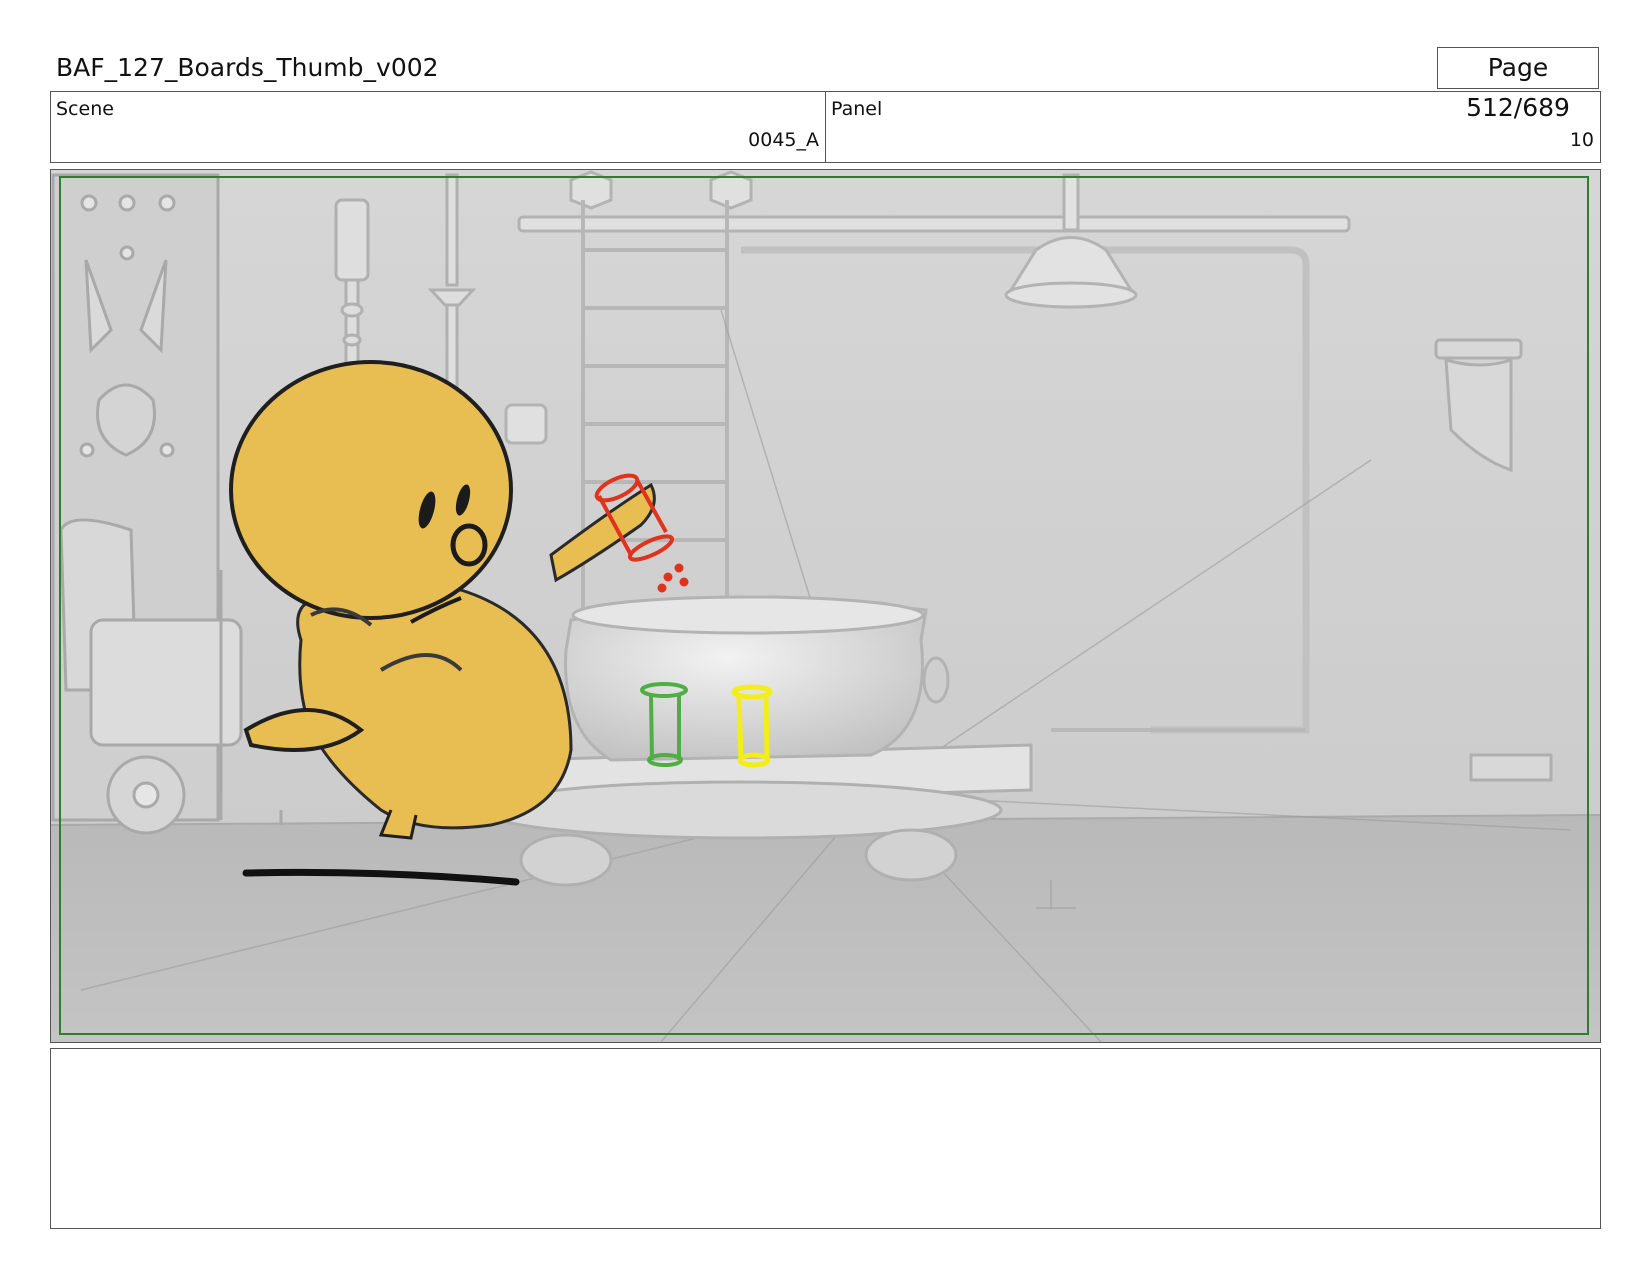 Image resolution: width=1650 pixels, height=1275 pixels. I want to click on panel-notes, so click(825, 1138).